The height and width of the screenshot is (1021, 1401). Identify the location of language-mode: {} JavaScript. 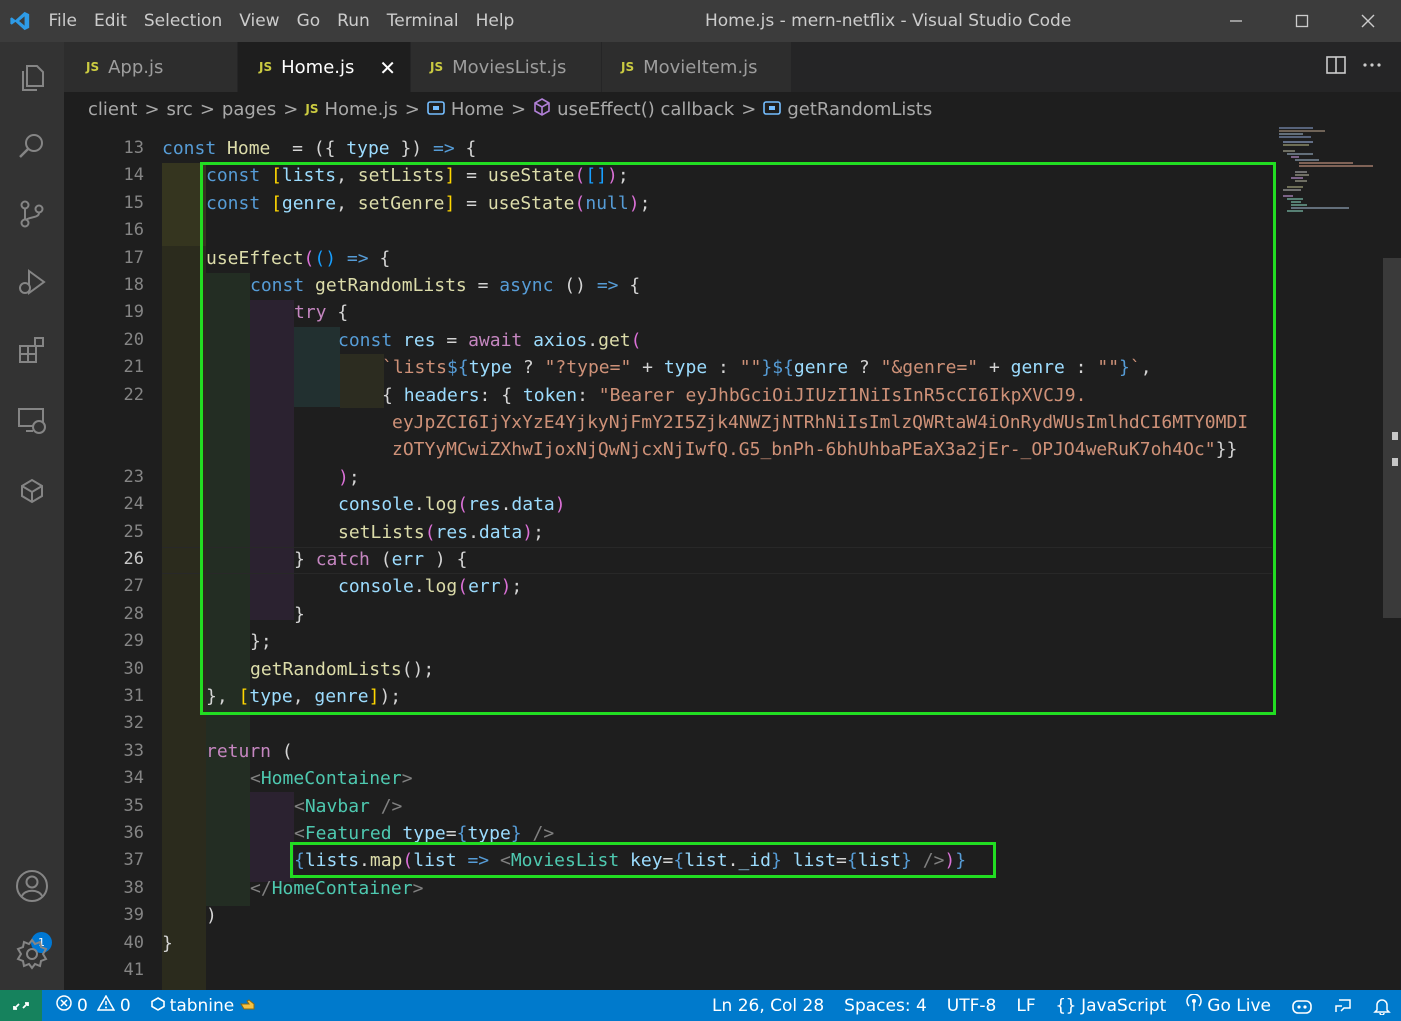
(1111, 1006).